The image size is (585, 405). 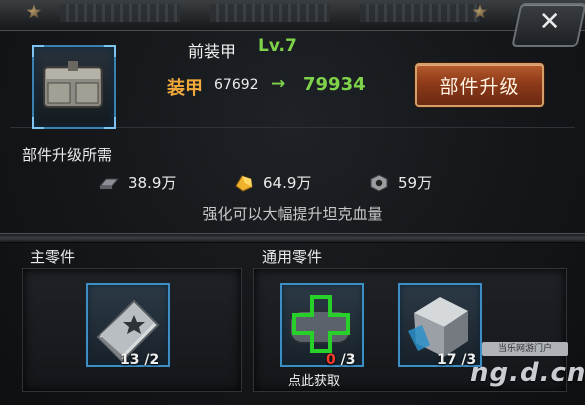 What do you see at coordinates (244, 183) in the screenshot?
I see `gold-ore-icon` at bounding box center [244, 183].